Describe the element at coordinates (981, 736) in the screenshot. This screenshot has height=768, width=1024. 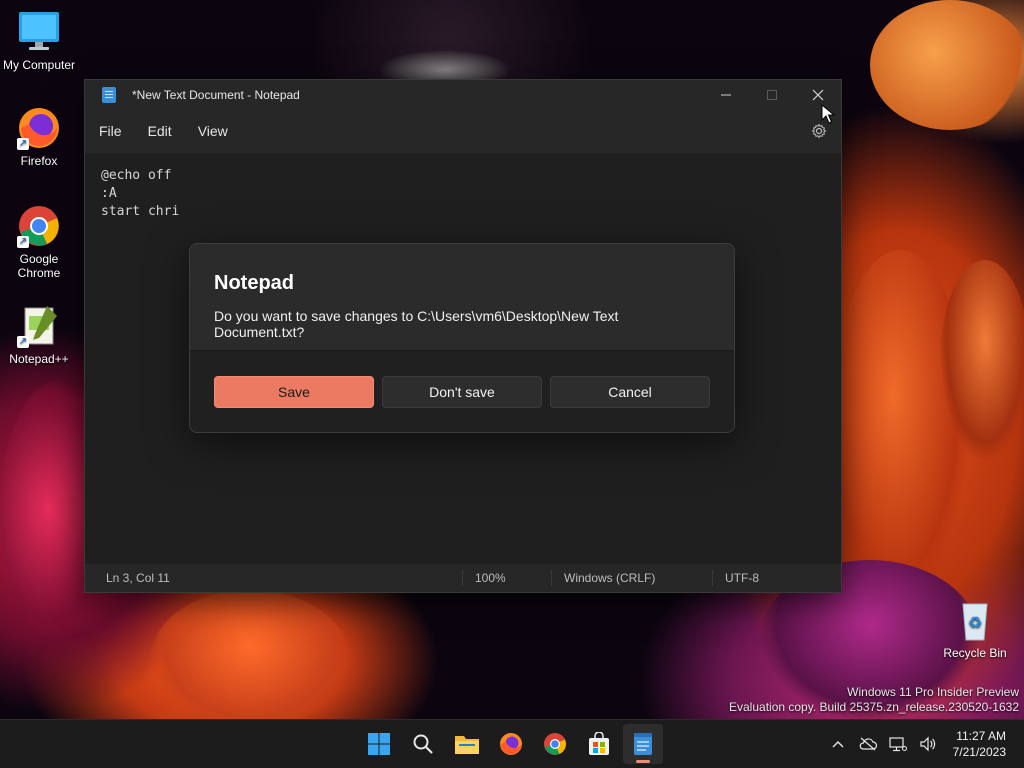
I see `clock-time: 11:27 AM` at that location.